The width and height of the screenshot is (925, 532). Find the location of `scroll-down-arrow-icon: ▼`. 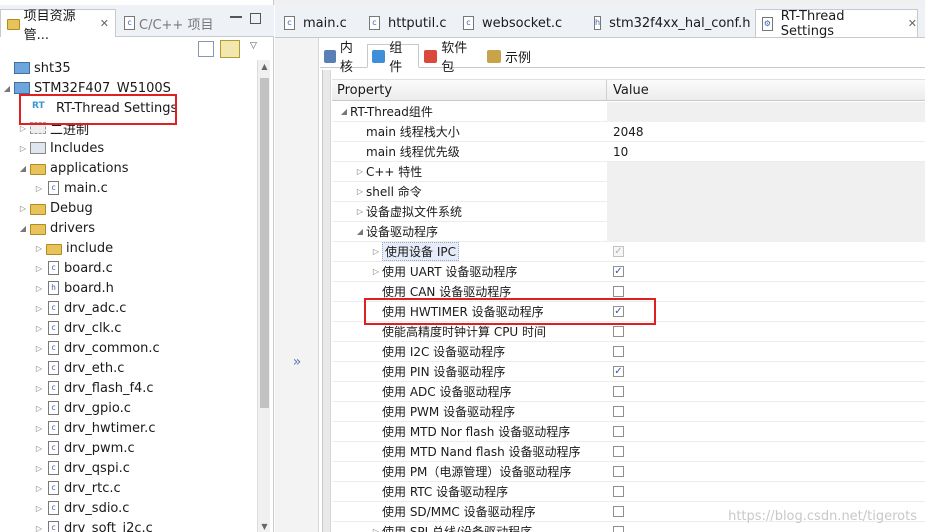

scroll-down-arrow-icon: ▼ is located at coordinates (264, 527).